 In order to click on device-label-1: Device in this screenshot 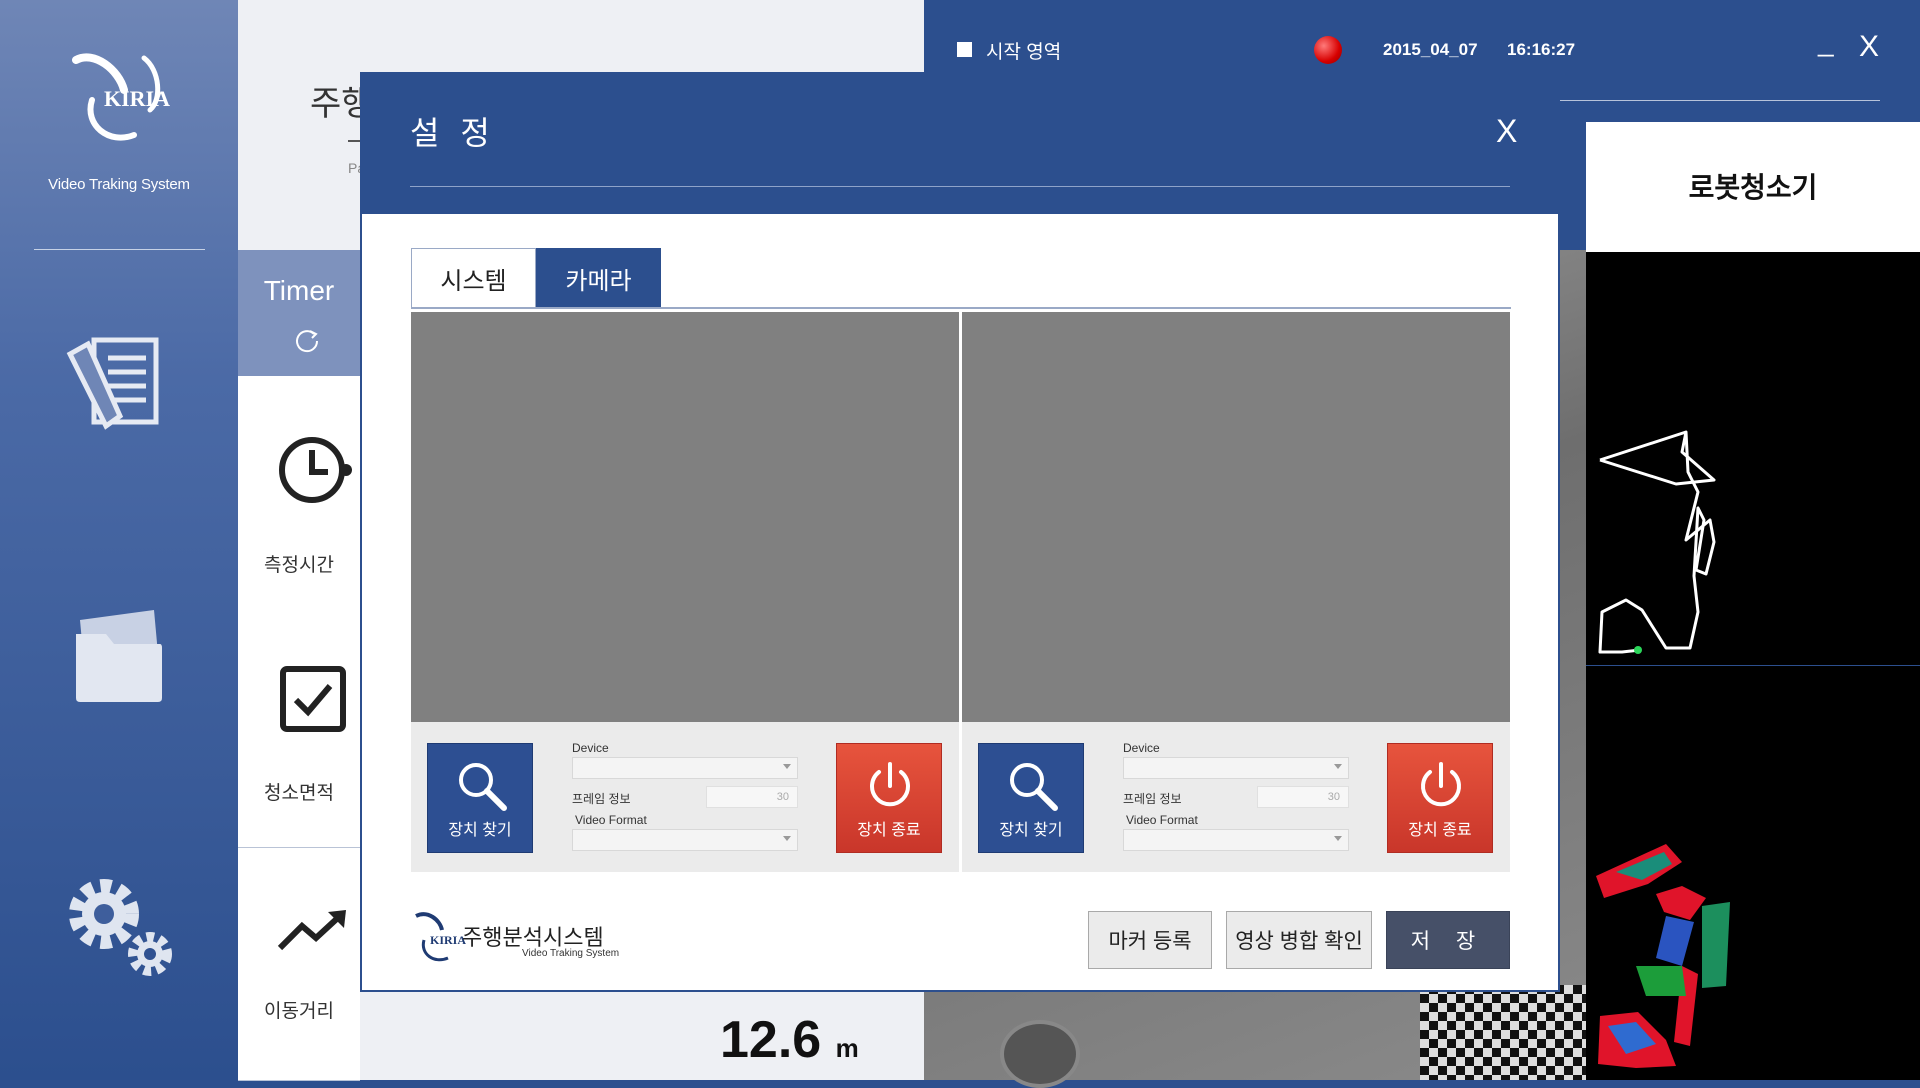, I will do `click(590, 748)`.